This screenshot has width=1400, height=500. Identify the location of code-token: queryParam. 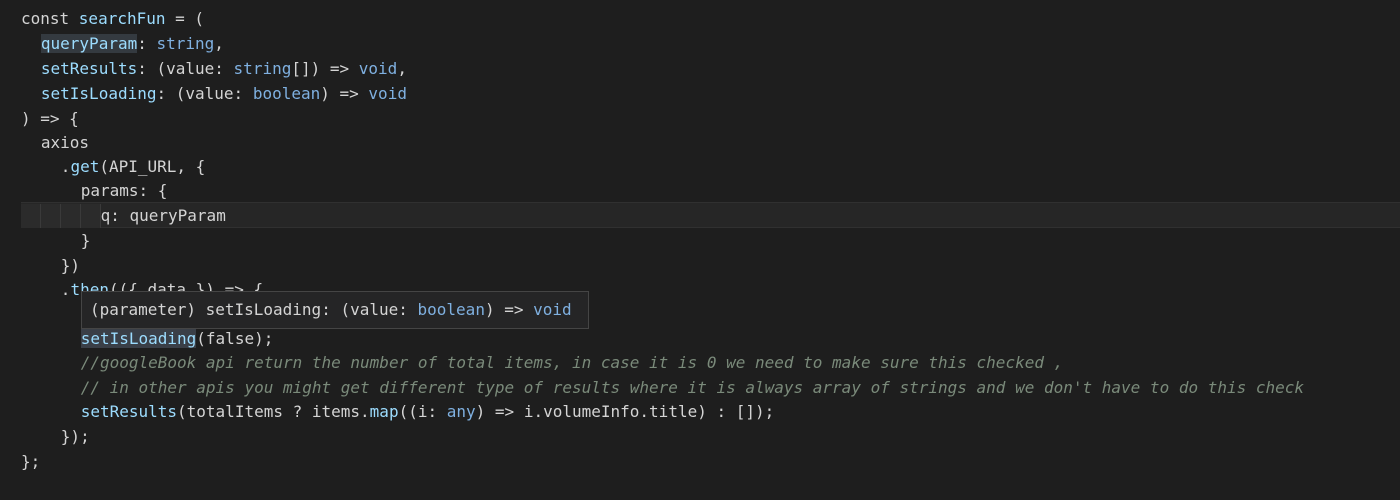
(89, 43).